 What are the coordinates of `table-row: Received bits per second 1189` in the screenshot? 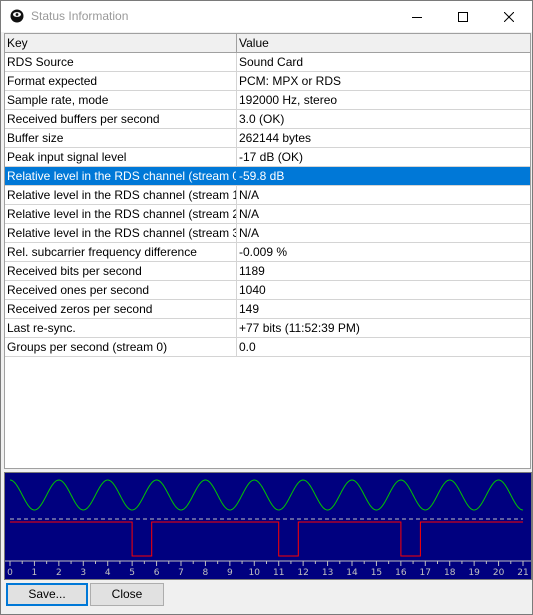 It's located at (267, 271).